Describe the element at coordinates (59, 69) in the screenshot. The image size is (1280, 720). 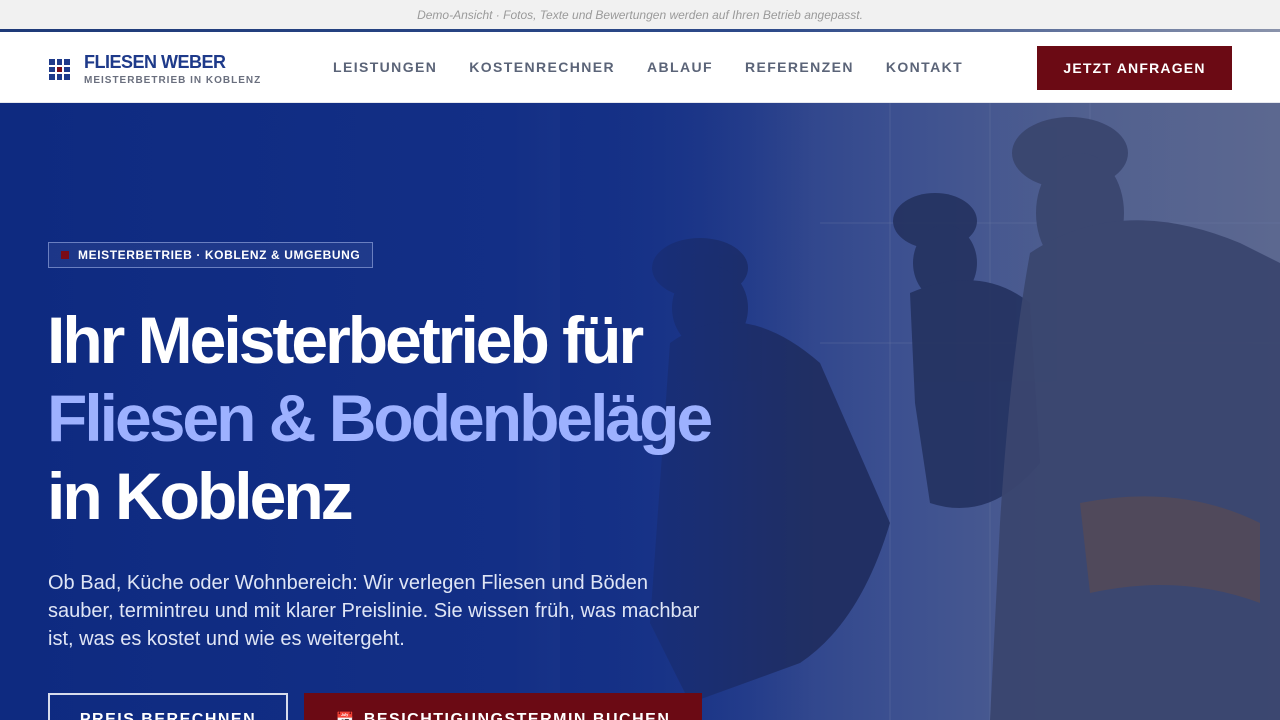
I see `tile-grid-icon` at that location.